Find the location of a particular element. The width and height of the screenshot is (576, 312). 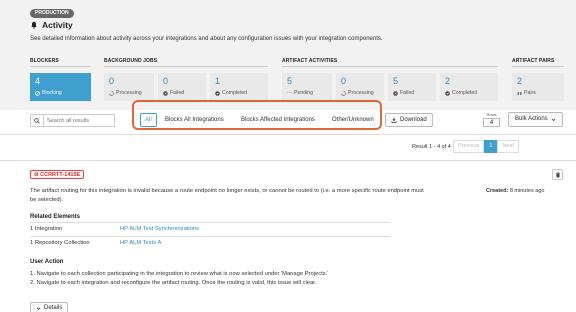

result-count: Result 1 - 4 of 4 is located at coordinates (431, 147).